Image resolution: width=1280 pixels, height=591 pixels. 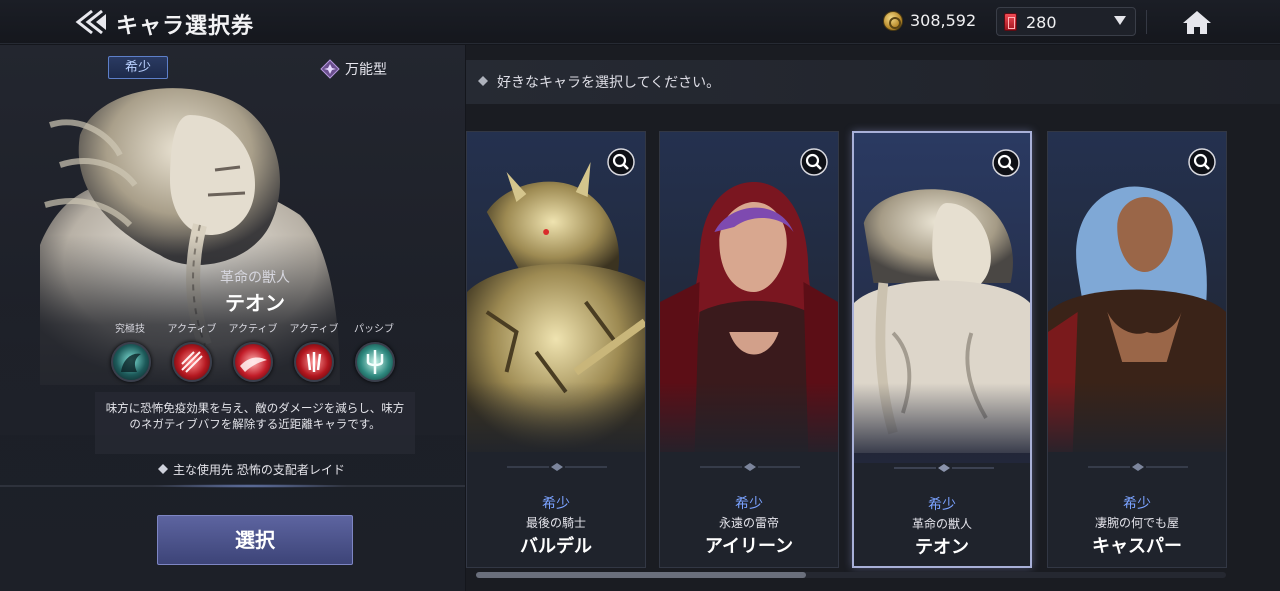 What do you see at coordinates (942, 547) in the screenshot?
I see `card-name: テオン` at bounding box center [942, 547].